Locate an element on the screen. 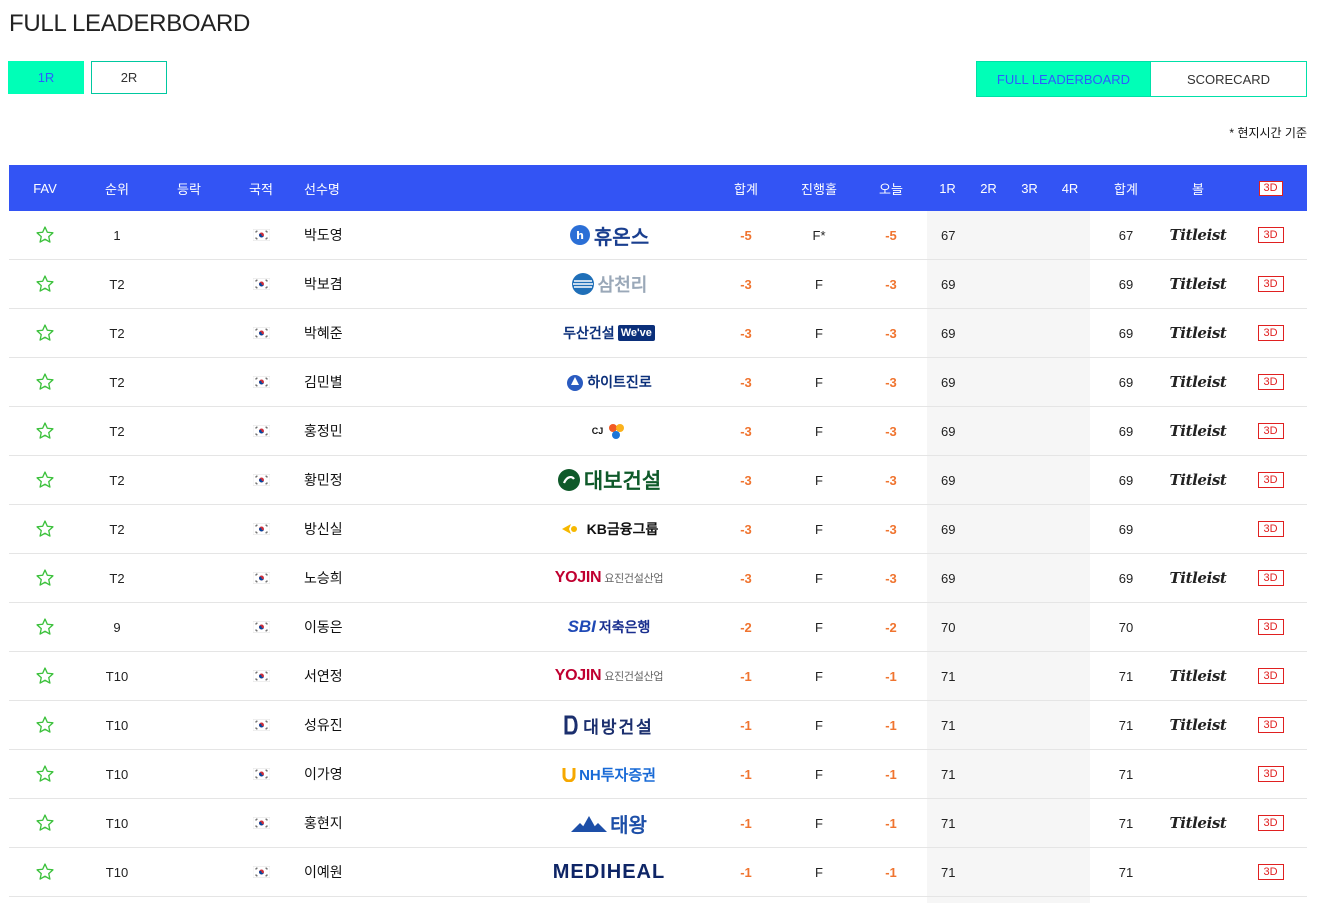  tab-scorecard: SCORECARD is located at coordinates (1229, 79).